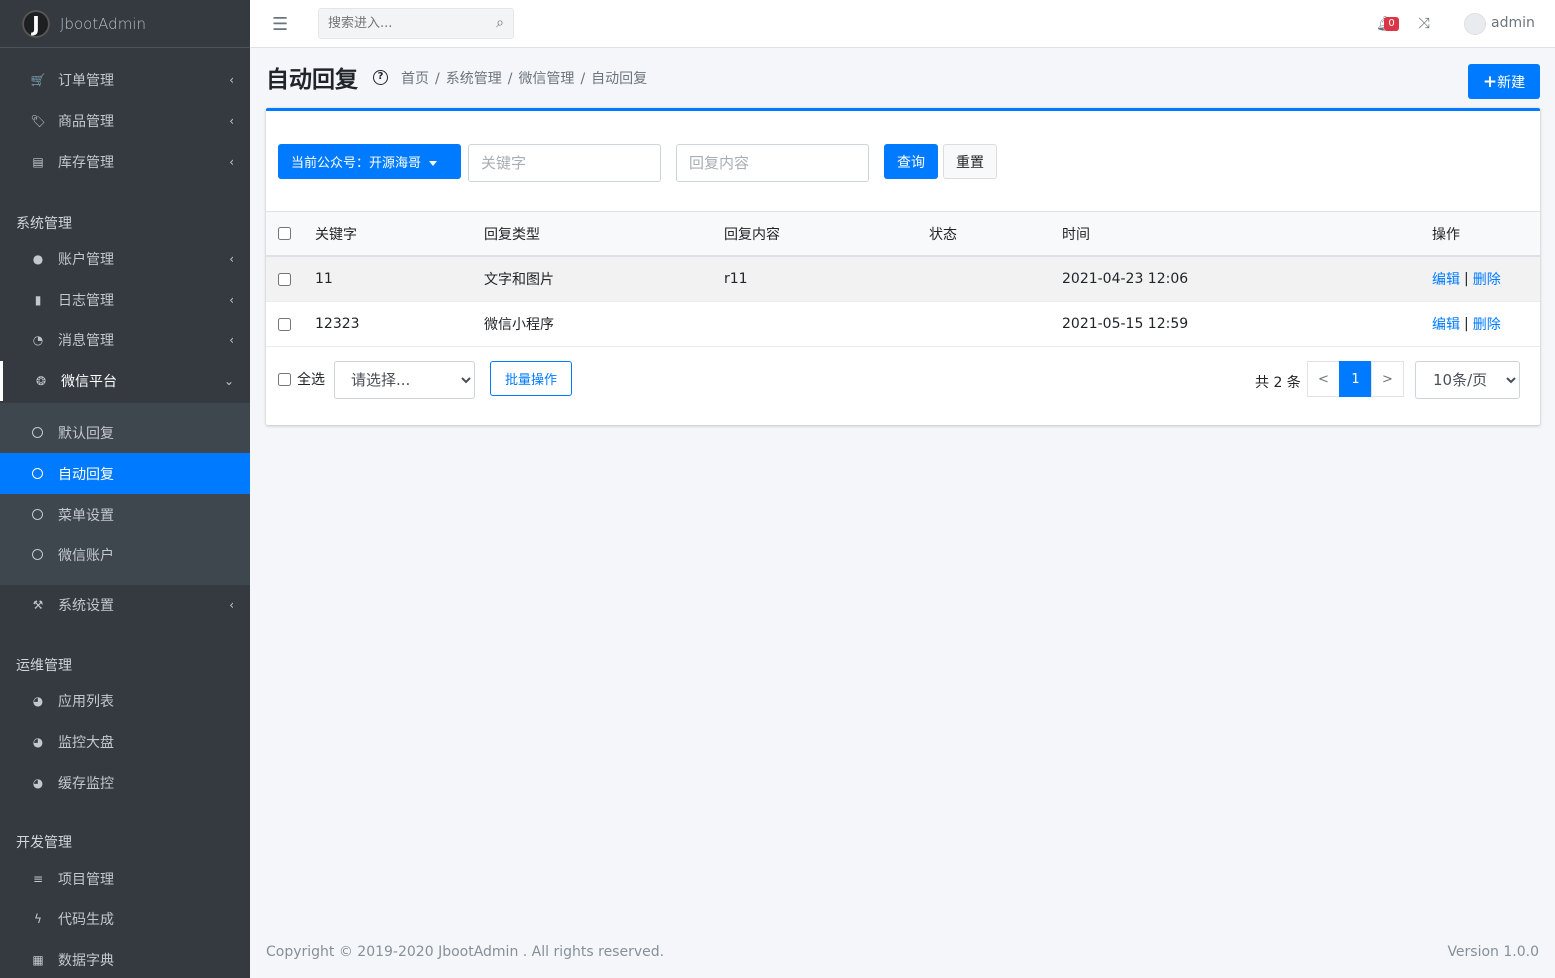  What do you see at coordinates (125, 162) in the screenshot?
I see `sidebar-item-inventory: ▤ 库存管理 ‹` at bounding box center [125, 162].